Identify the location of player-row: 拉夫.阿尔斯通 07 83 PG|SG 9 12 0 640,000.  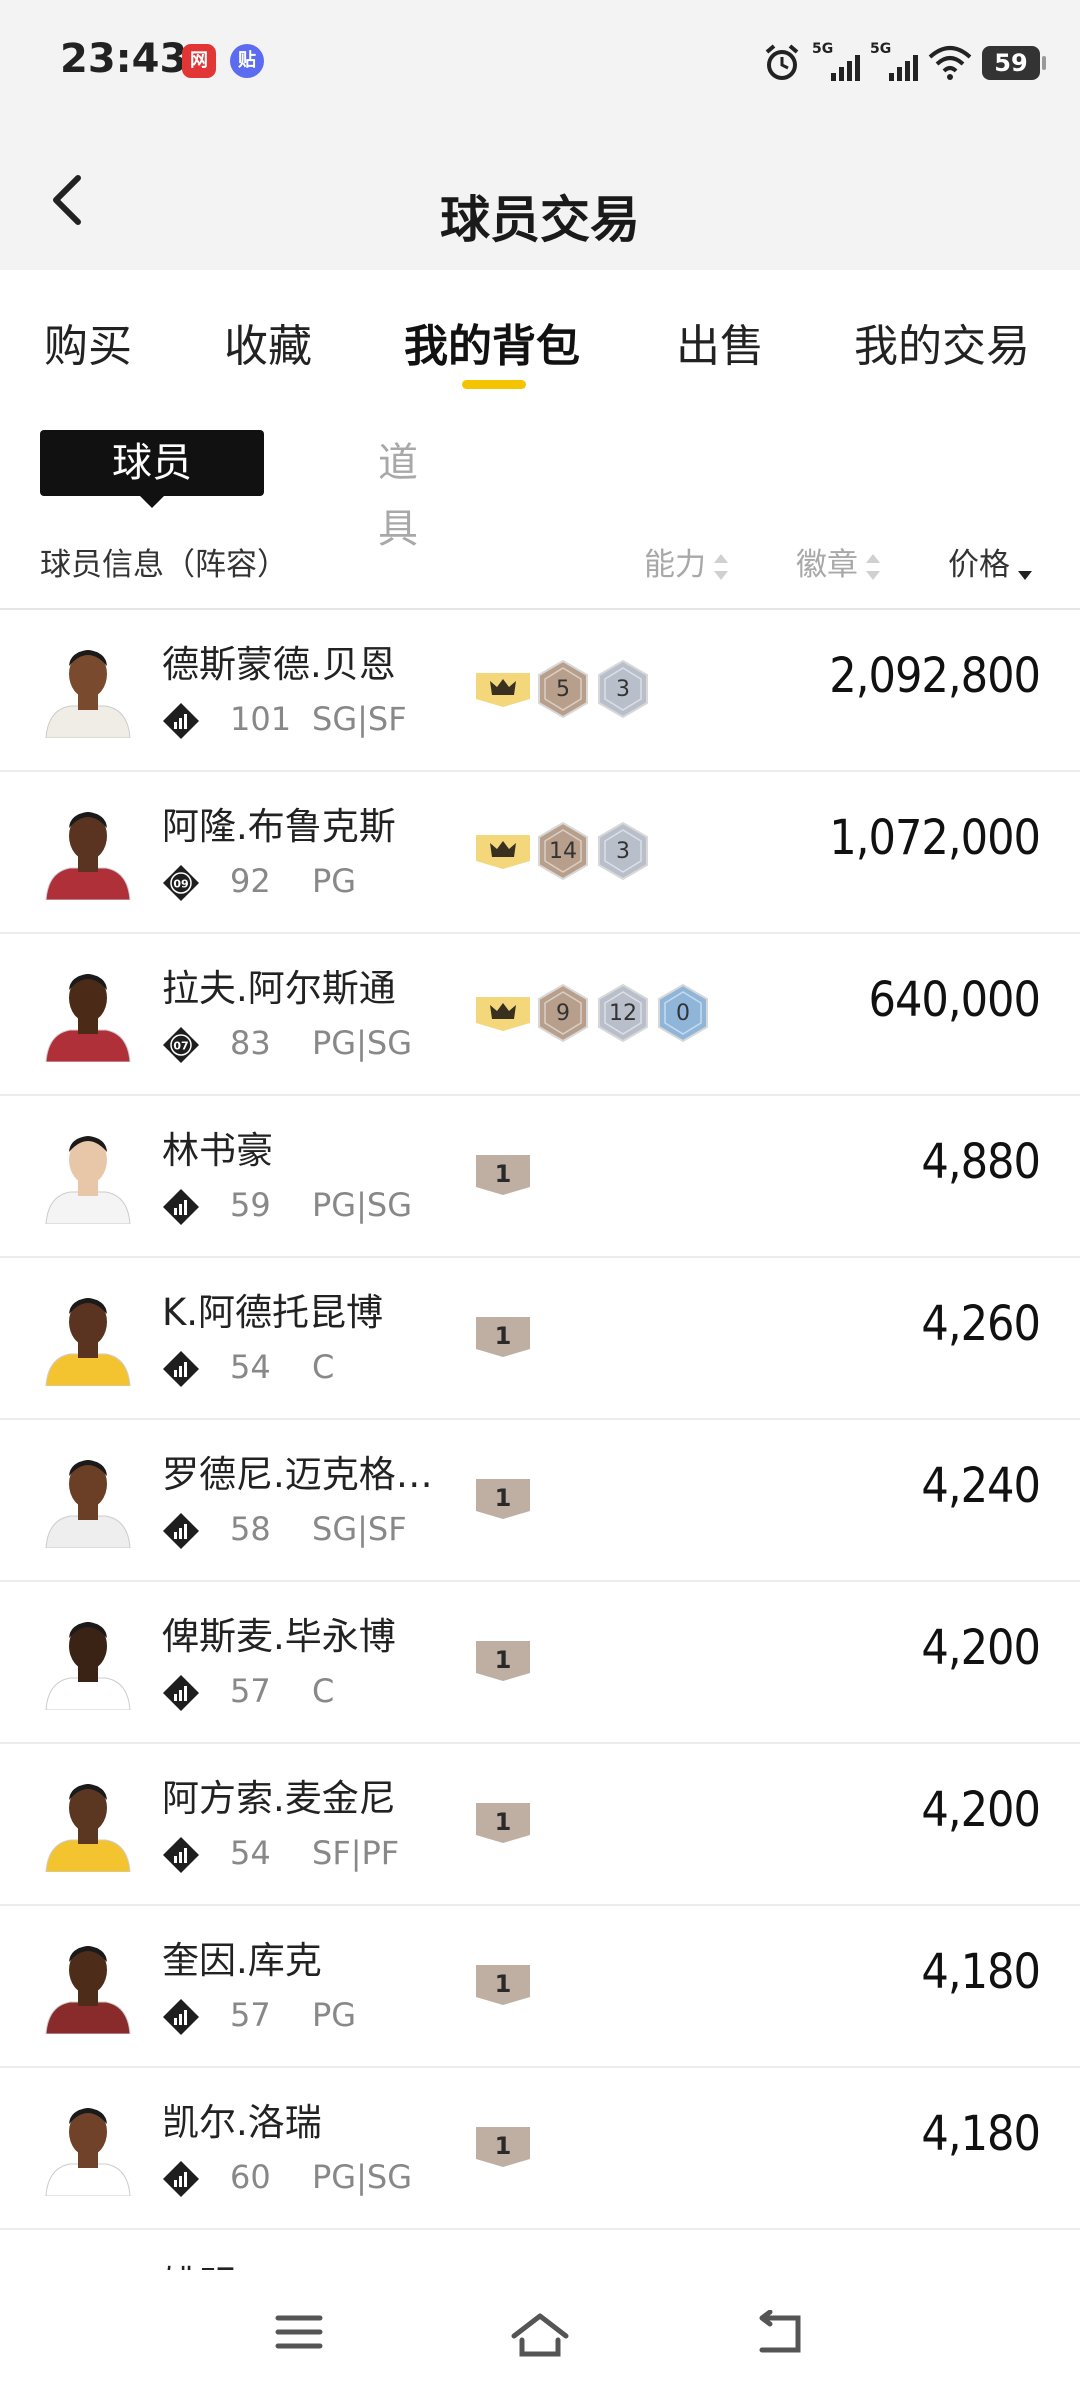
(540, 1015).